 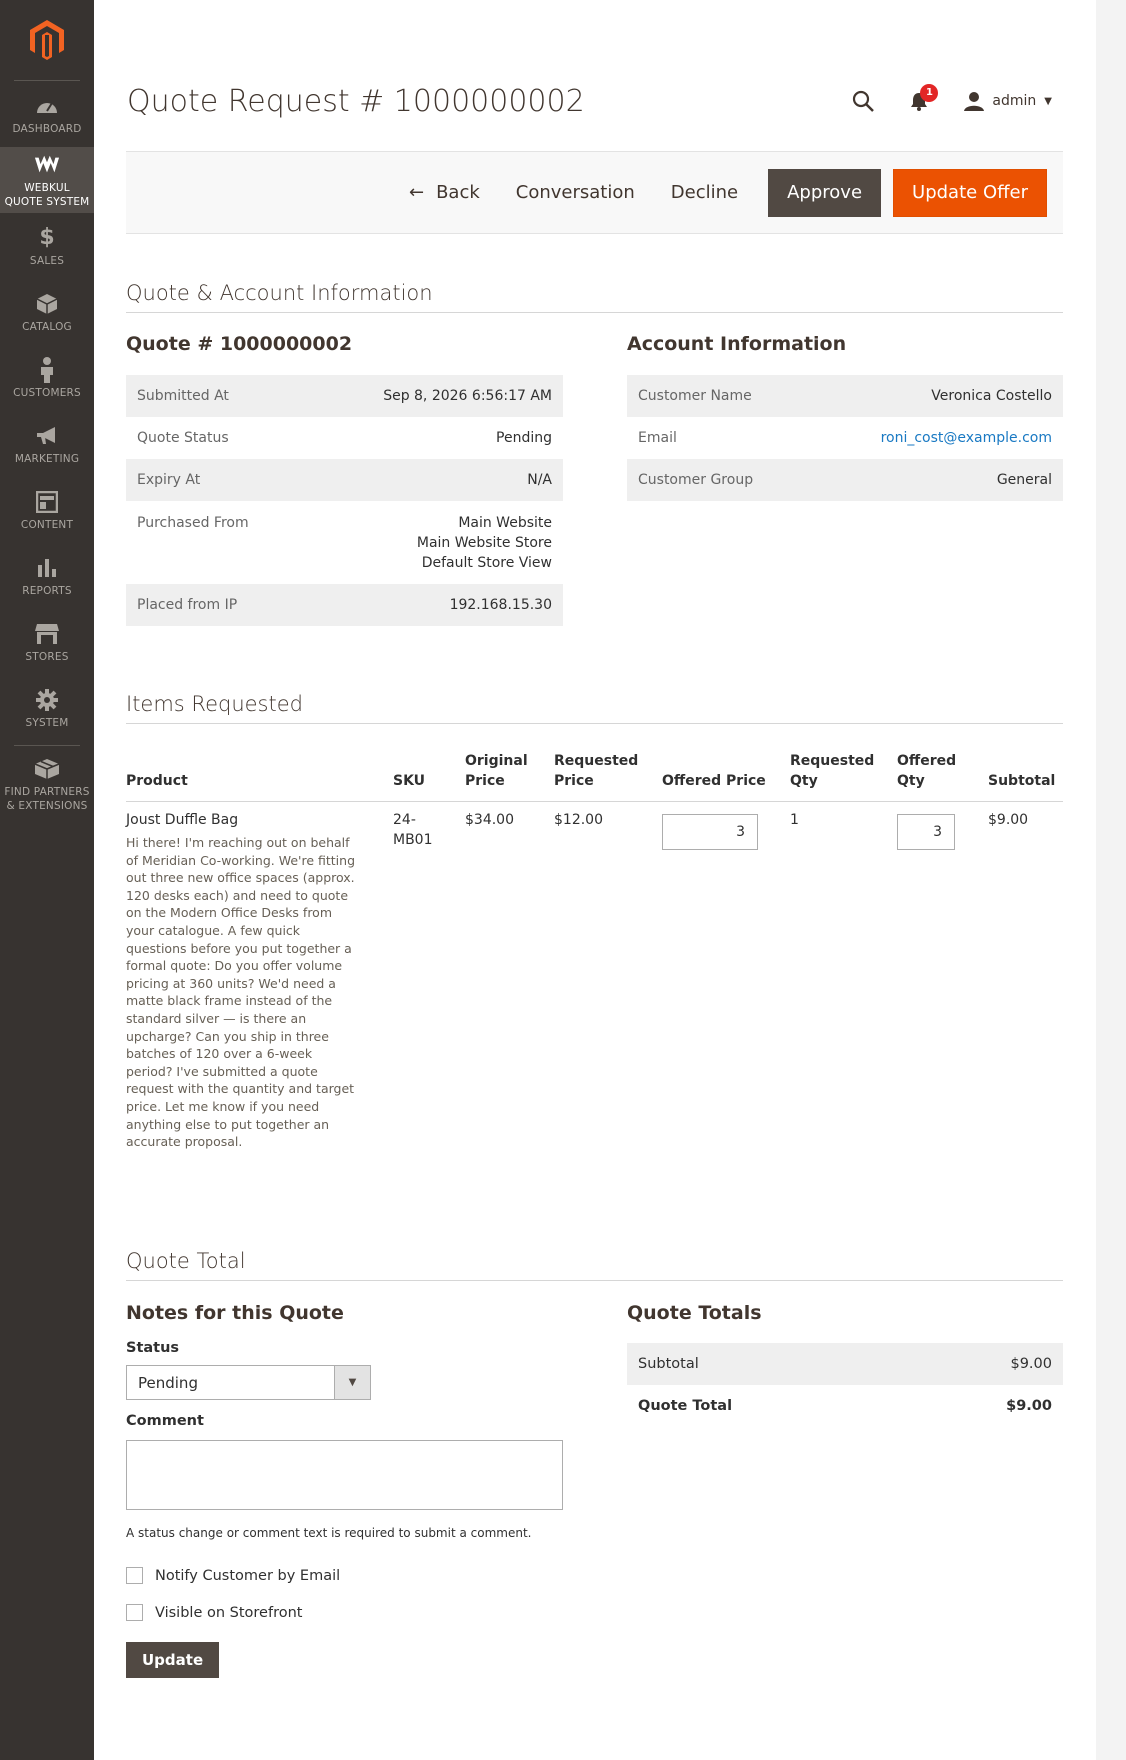 I want to click on decline-button: Decline, so click(x=704, y=193).